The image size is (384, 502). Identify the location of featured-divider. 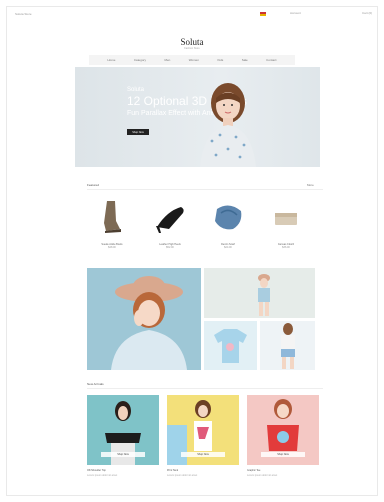
(205, 189).